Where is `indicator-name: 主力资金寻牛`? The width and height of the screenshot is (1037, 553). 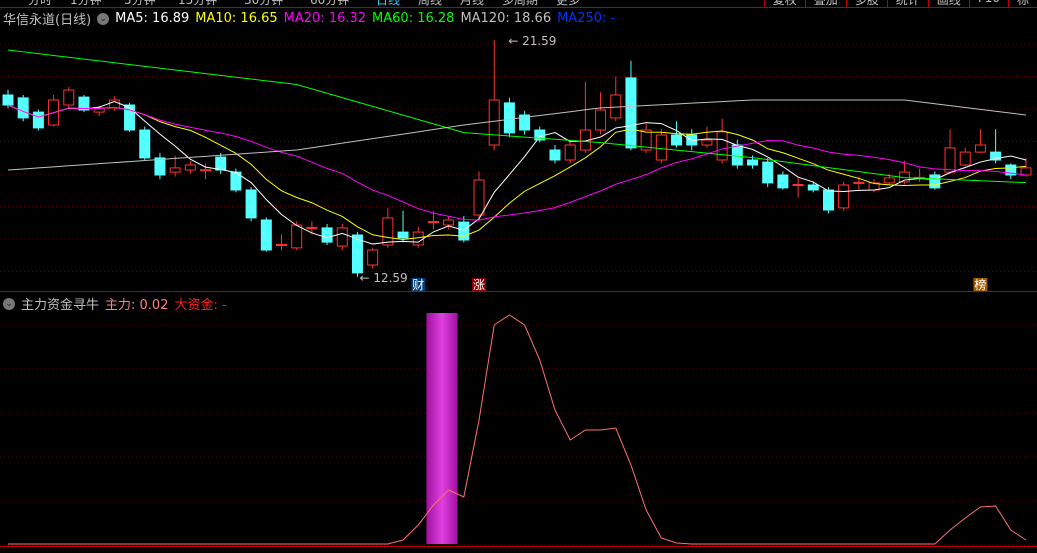
indicator-name: 主力资金寻牛 is located at coordinates (60, 305).